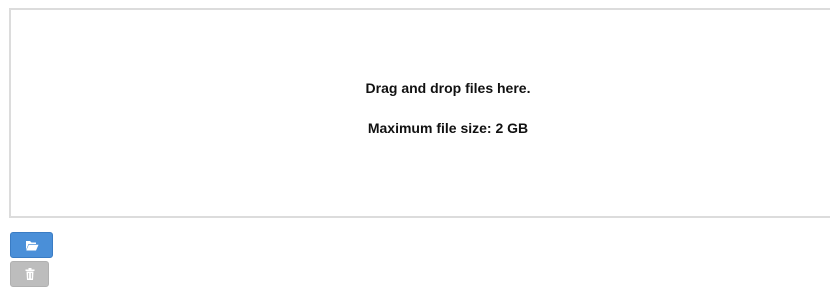  I want to click on browse-files-button, so click(31, 245).